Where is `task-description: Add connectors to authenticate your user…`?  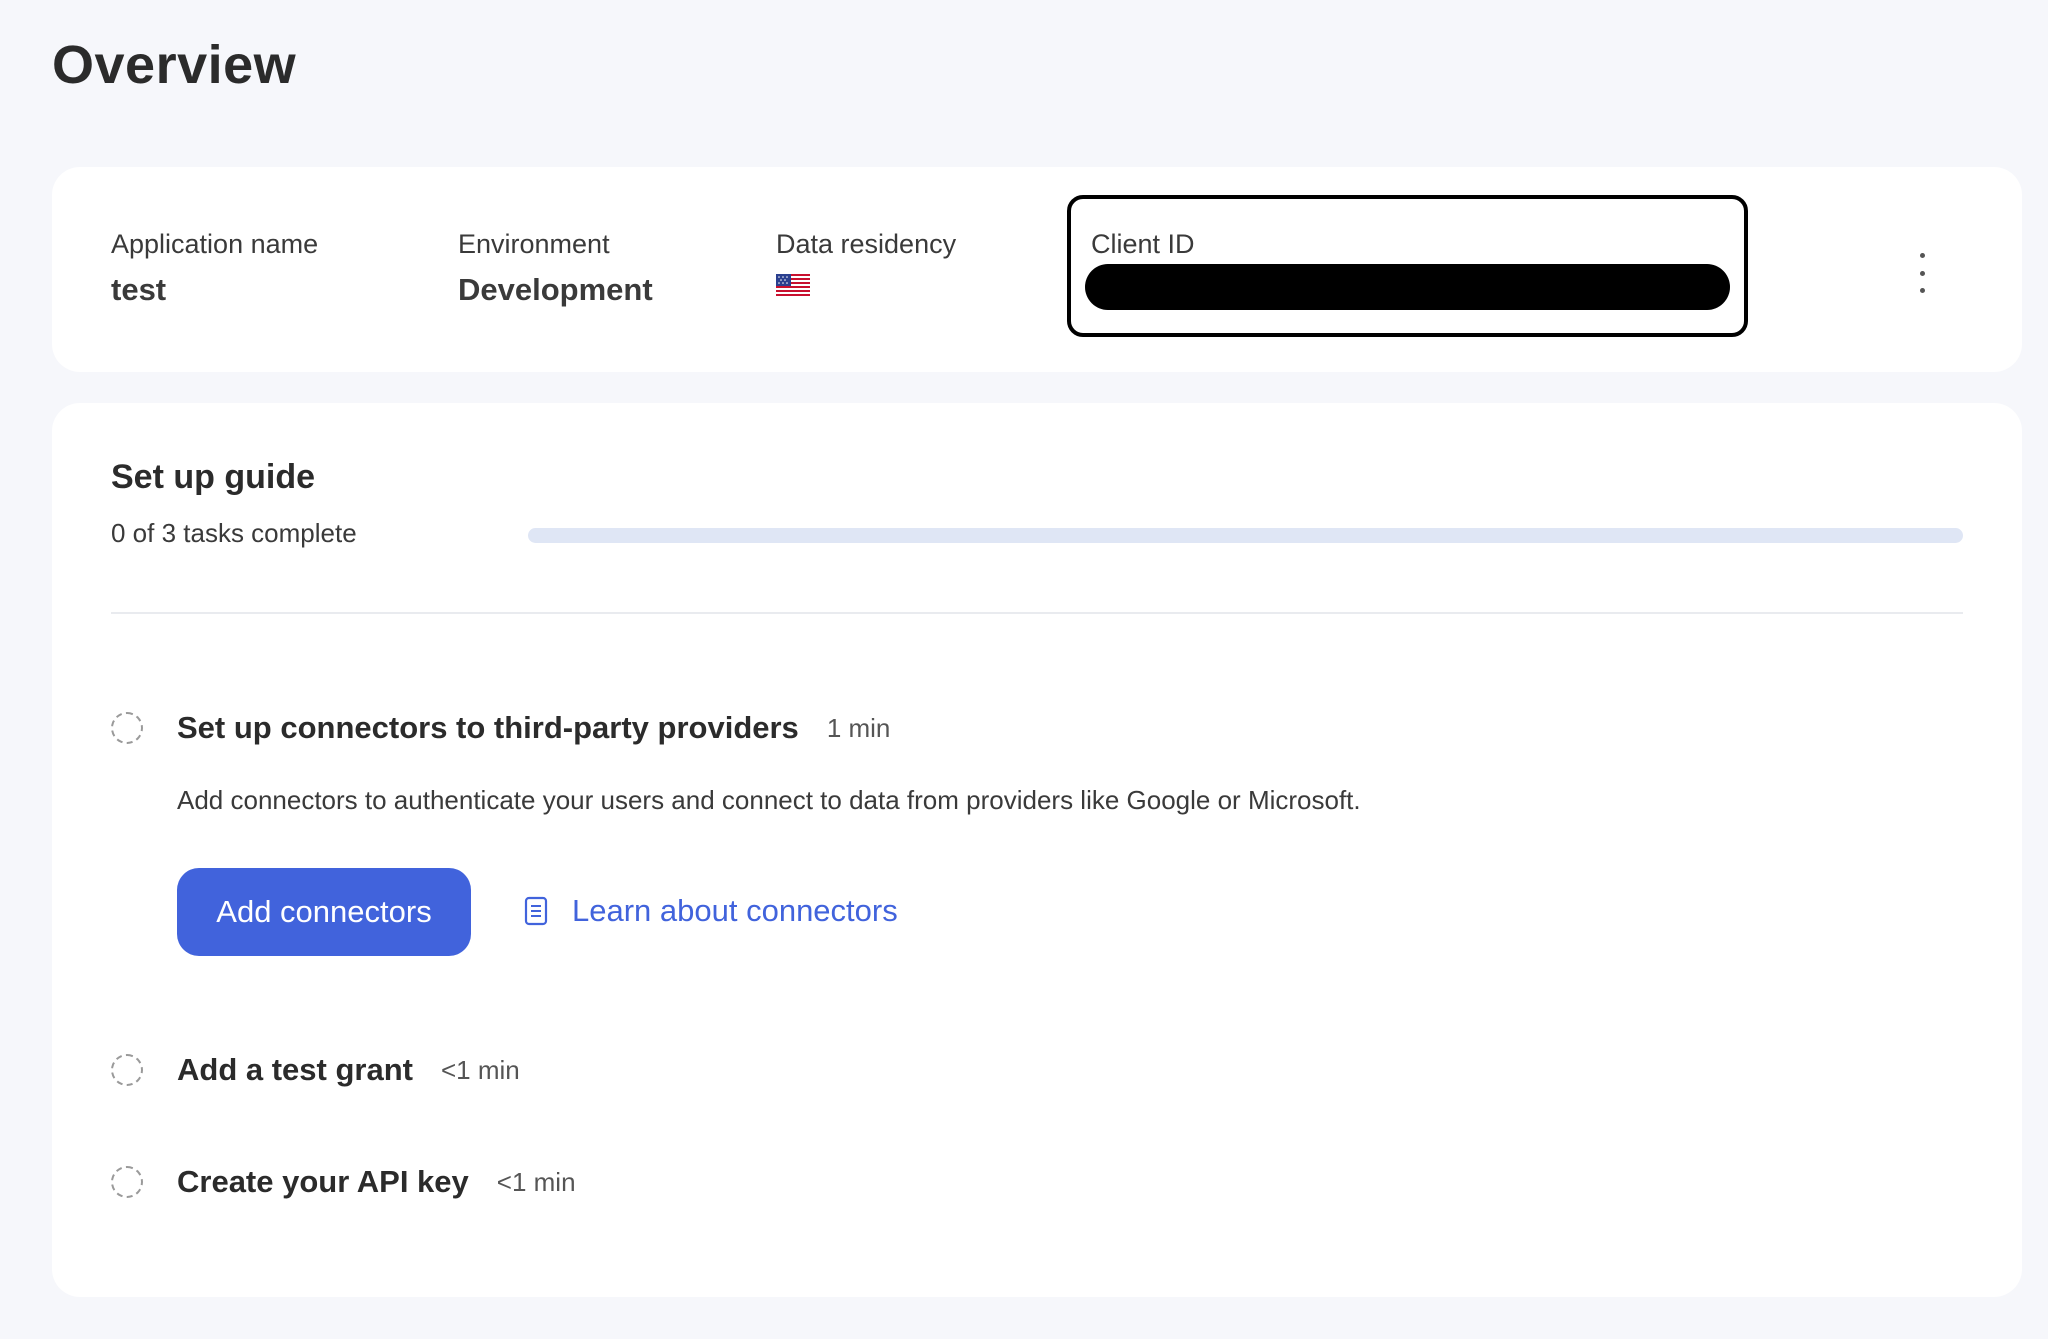
task-description: Add connectors to authenticate your user… is located at coordinates (769, 800).